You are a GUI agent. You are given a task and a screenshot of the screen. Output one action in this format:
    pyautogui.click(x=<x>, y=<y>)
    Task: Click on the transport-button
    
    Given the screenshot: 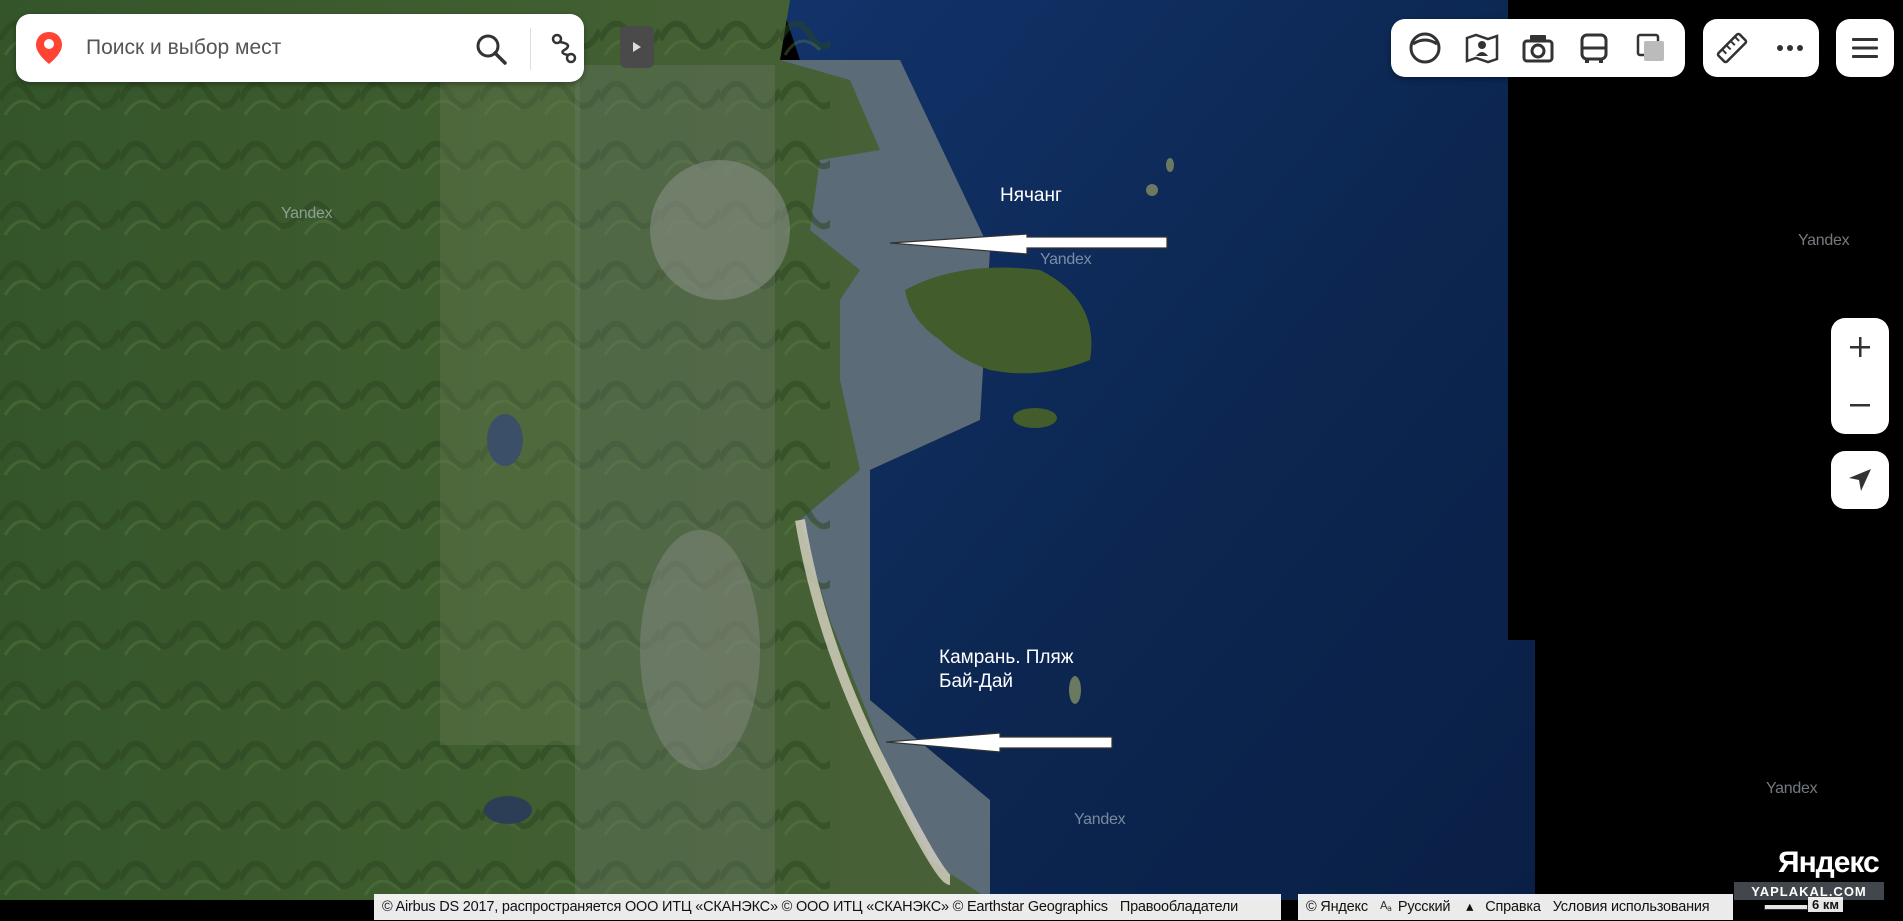 What is the action you would take?
    pyautogui.click(x=1594, y=48)
    